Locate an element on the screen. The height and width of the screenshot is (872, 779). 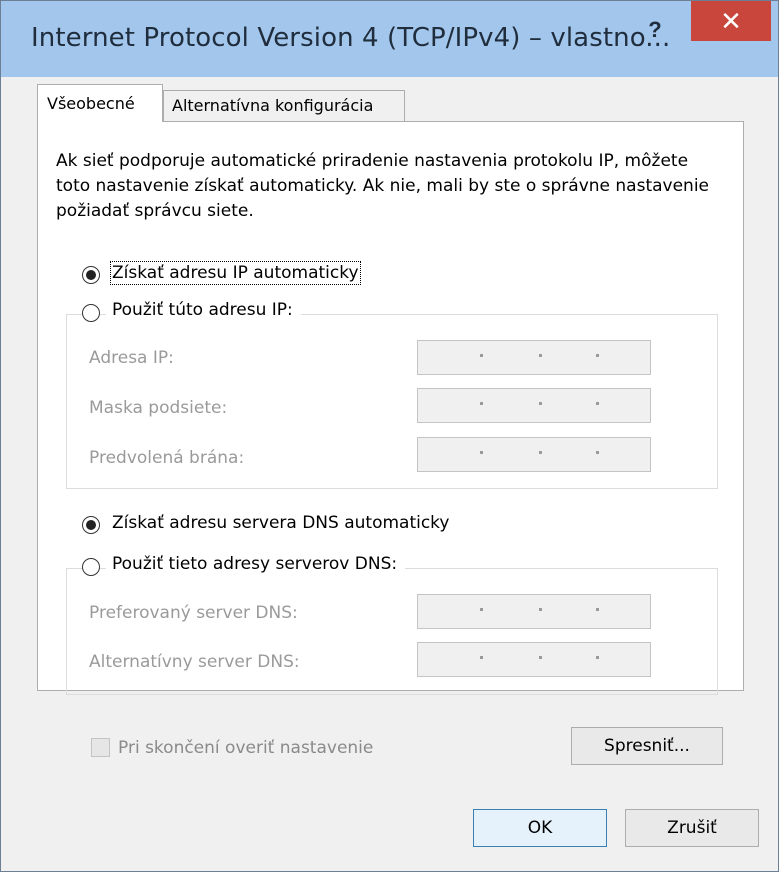
ip-address-label: Adresa IP: is located at coordinates (131, 358).